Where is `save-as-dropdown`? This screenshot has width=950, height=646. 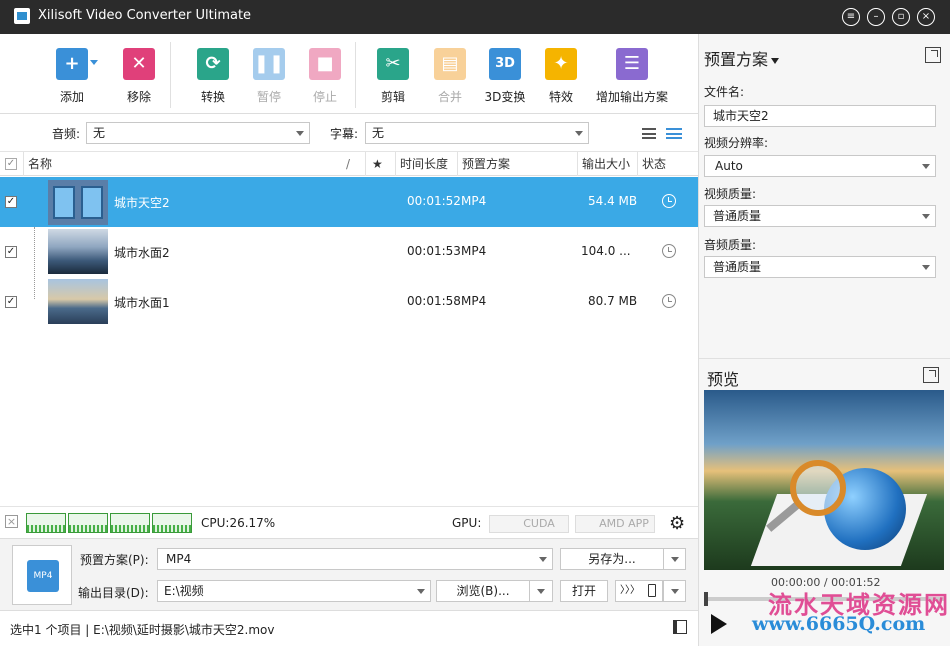 save-as-dropdown is located at coordinates (674, 559).